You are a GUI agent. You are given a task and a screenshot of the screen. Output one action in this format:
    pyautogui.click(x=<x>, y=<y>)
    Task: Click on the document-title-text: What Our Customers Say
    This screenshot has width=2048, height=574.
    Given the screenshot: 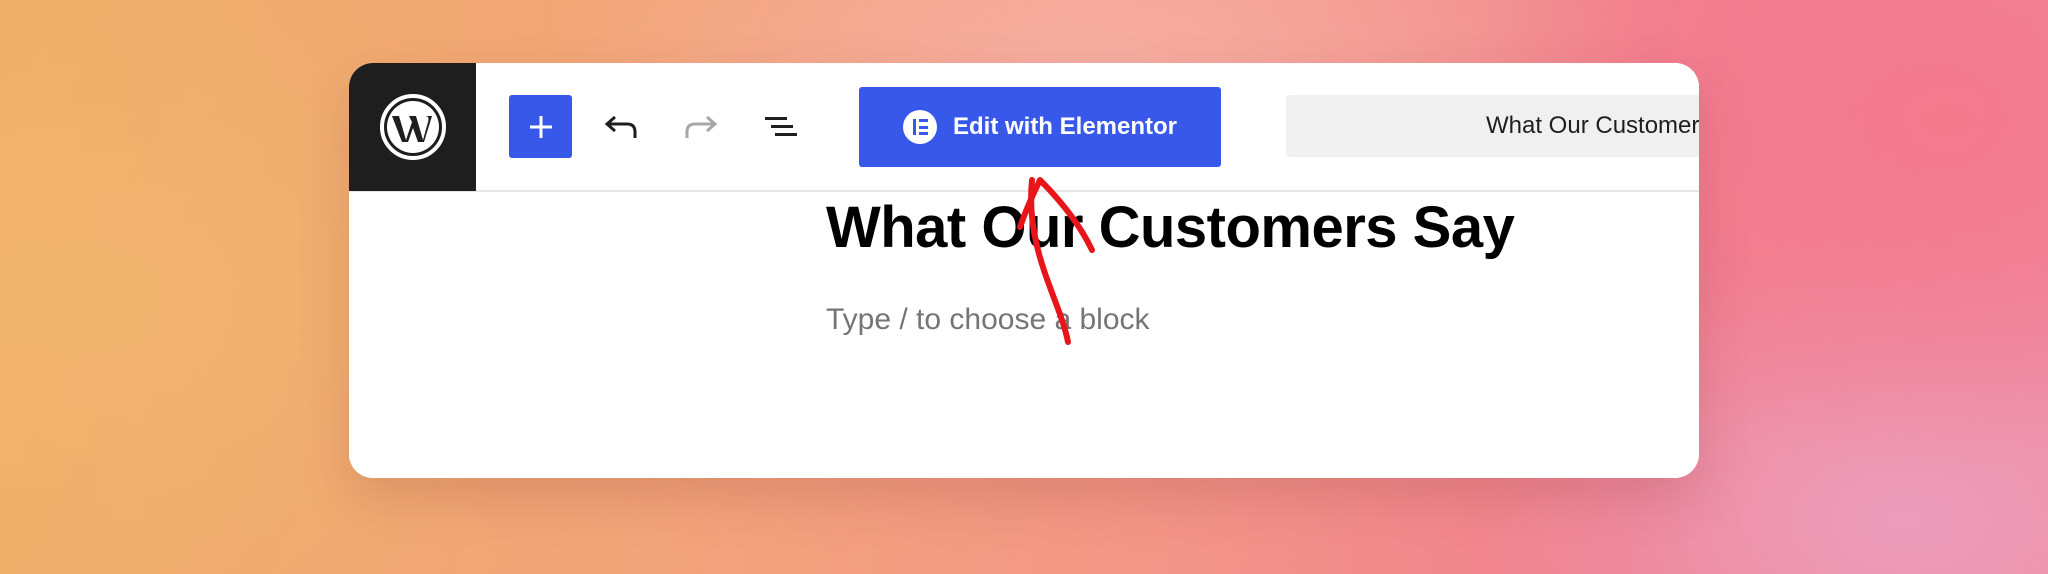 What is the action you would take?
    pyautogui.click(x=1592, y=125)
    